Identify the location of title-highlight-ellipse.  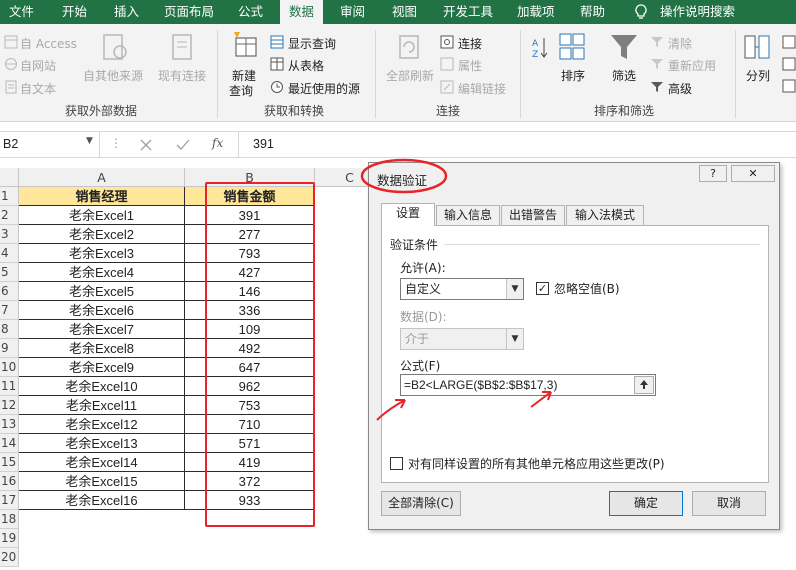
(404, 176).